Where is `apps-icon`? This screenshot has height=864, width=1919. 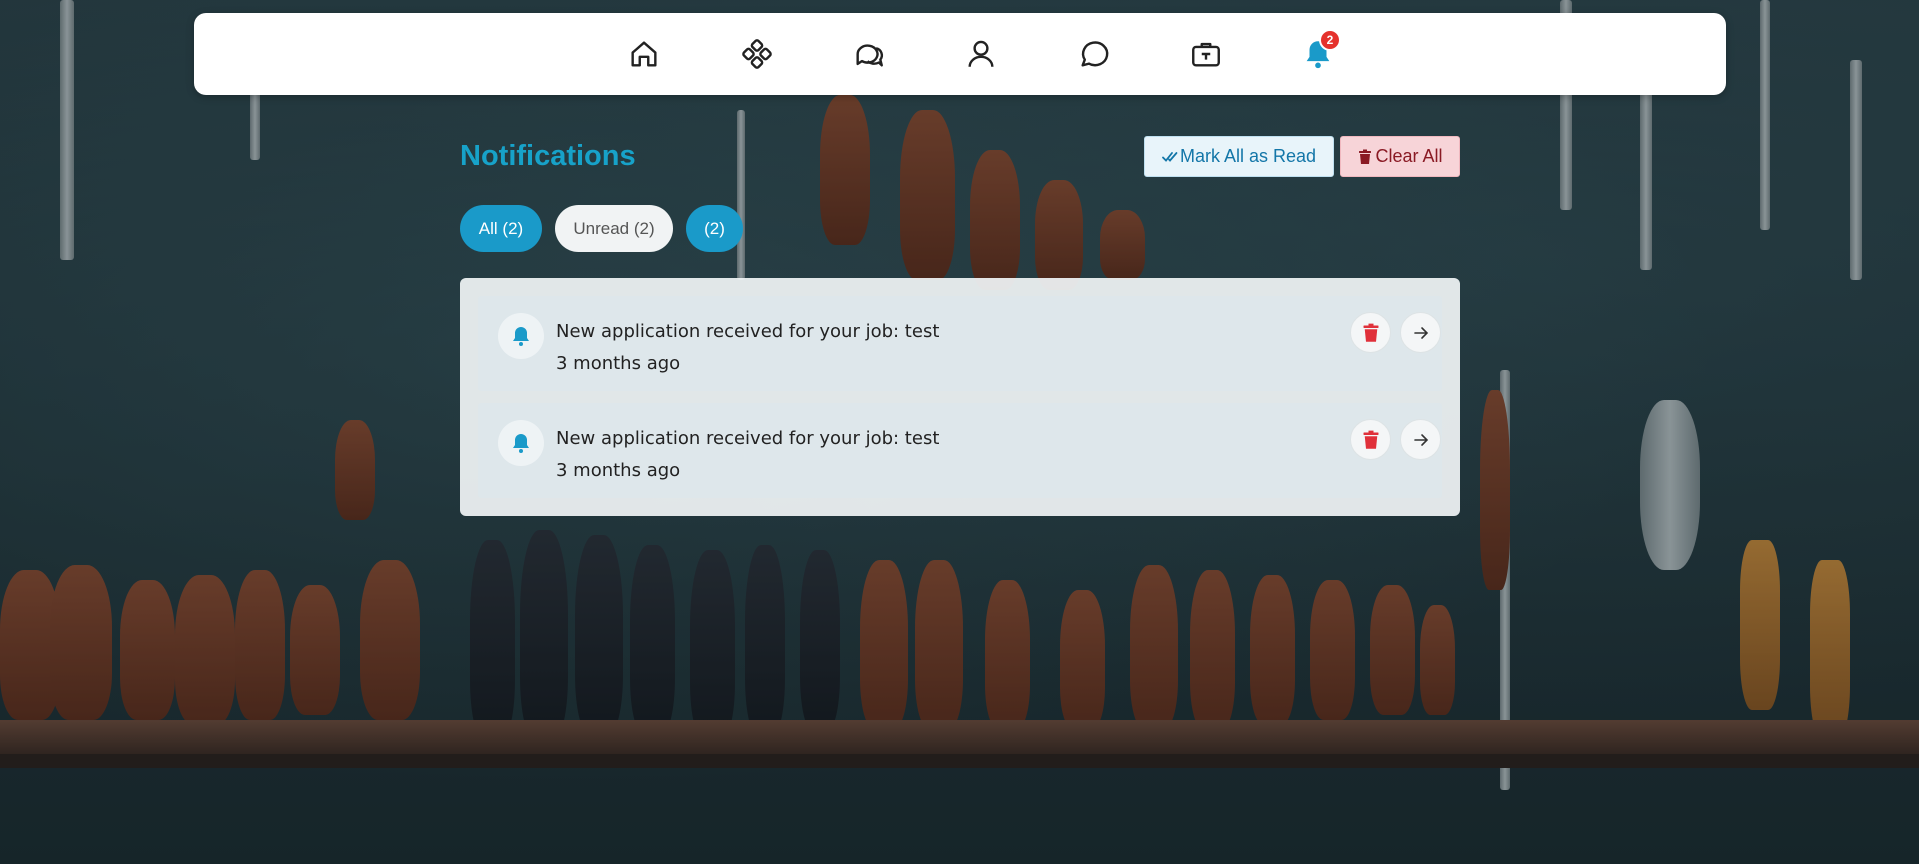
apps-icon is located at coordinates (757, 54).